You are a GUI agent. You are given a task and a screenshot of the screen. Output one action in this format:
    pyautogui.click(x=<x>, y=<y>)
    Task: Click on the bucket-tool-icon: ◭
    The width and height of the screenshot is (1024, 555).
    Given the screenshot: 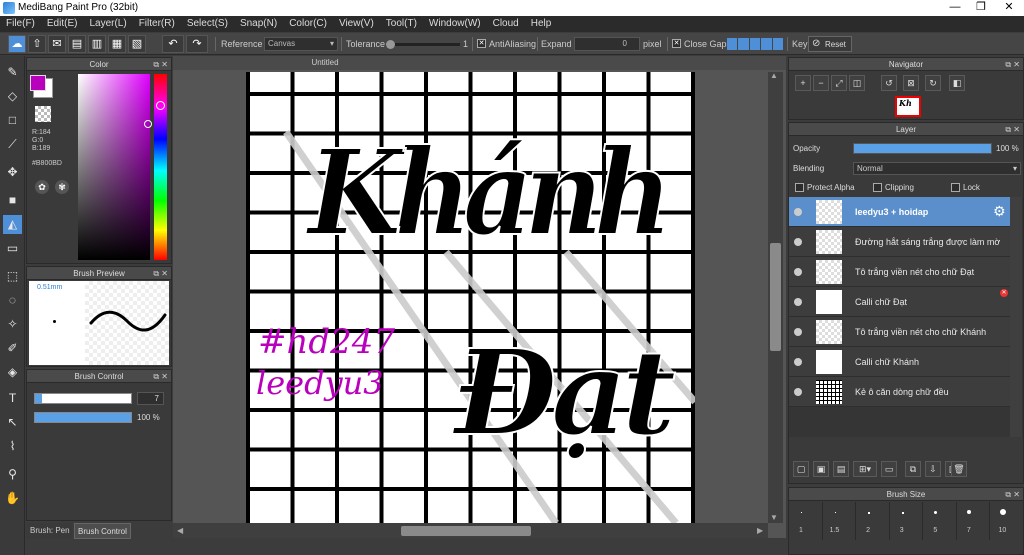 What is the action you would take?
    pyautogui.click(x=12, y=224)
    